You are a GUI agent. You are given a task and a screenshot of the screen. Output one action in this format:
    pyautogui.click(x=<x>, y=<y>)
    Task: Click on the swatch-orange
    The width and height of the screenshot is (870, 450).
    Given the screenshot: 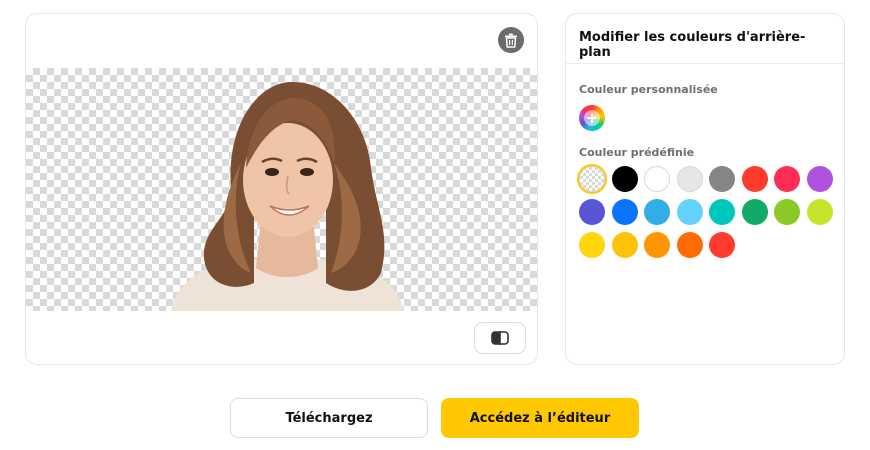 What is the action you would take?
    pyautogui.click(x=657, y=245)
    